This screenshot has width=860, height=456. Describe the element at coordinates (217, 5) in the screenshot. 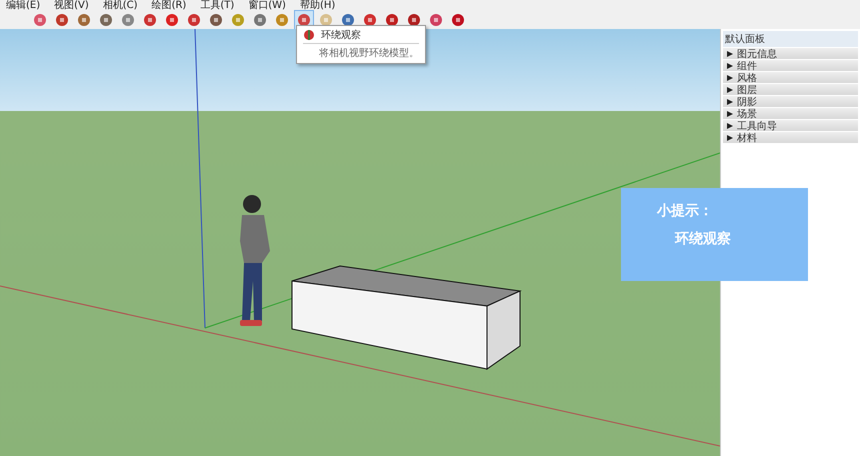

I see `menu-item: 工具(T)` at that location.